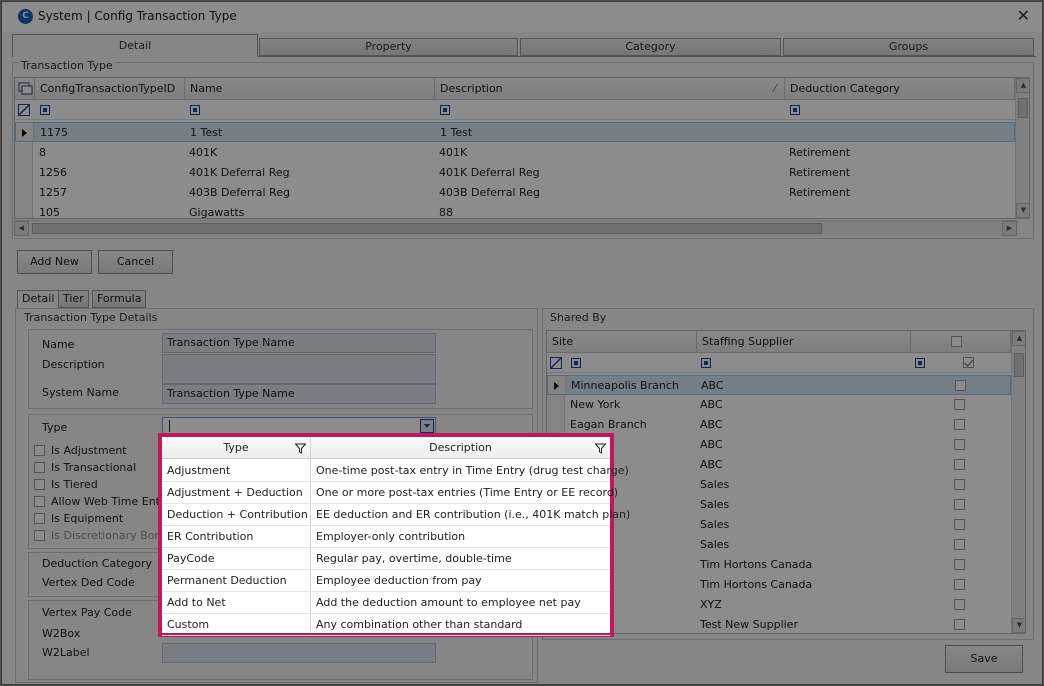 Image resolution: width=1044 pixels, height=686 pixels. Describe the element at coordinates (135, 262) in the screenshot. I see `cancel-button: Cancel` at that location.